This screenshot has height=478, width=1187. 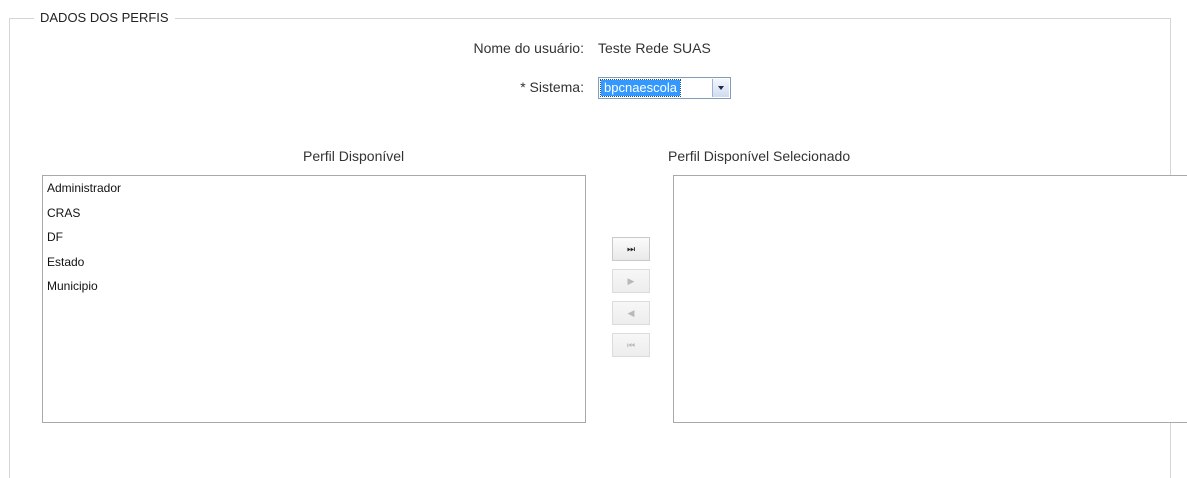 I want to click on list-item: CRAS, so click(x=314, y=213).